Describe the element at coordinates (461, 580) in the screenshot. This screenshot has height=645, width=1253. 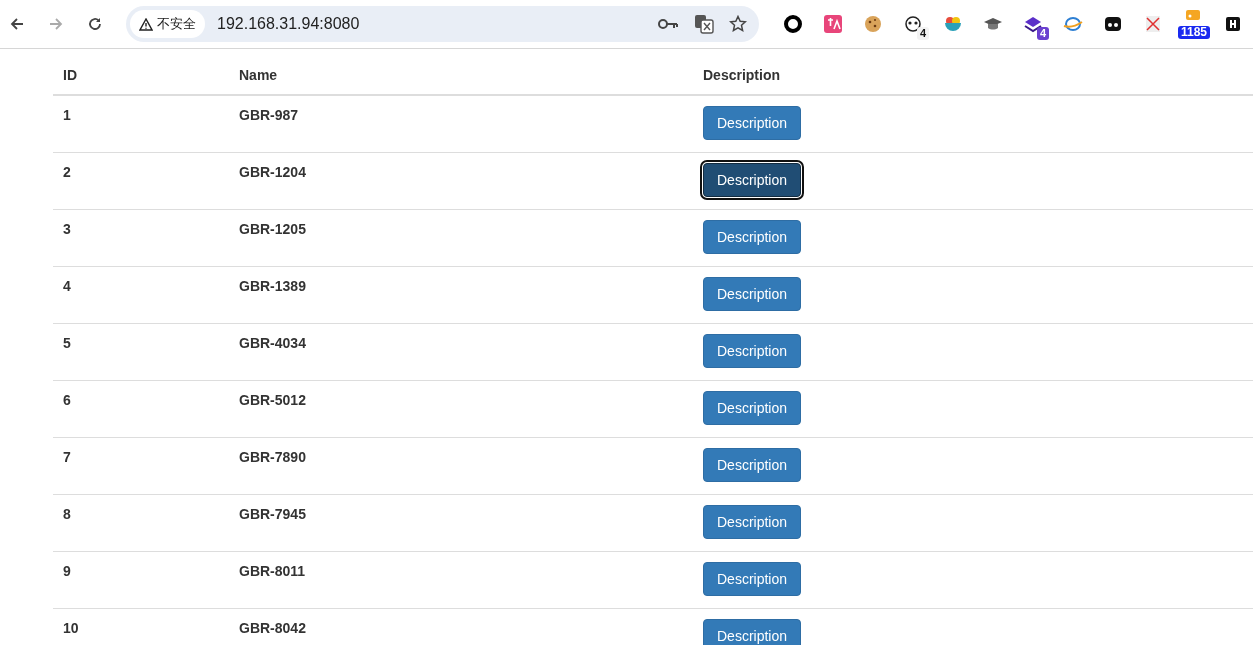
I see `name-cell: GBR-8011` at that location.